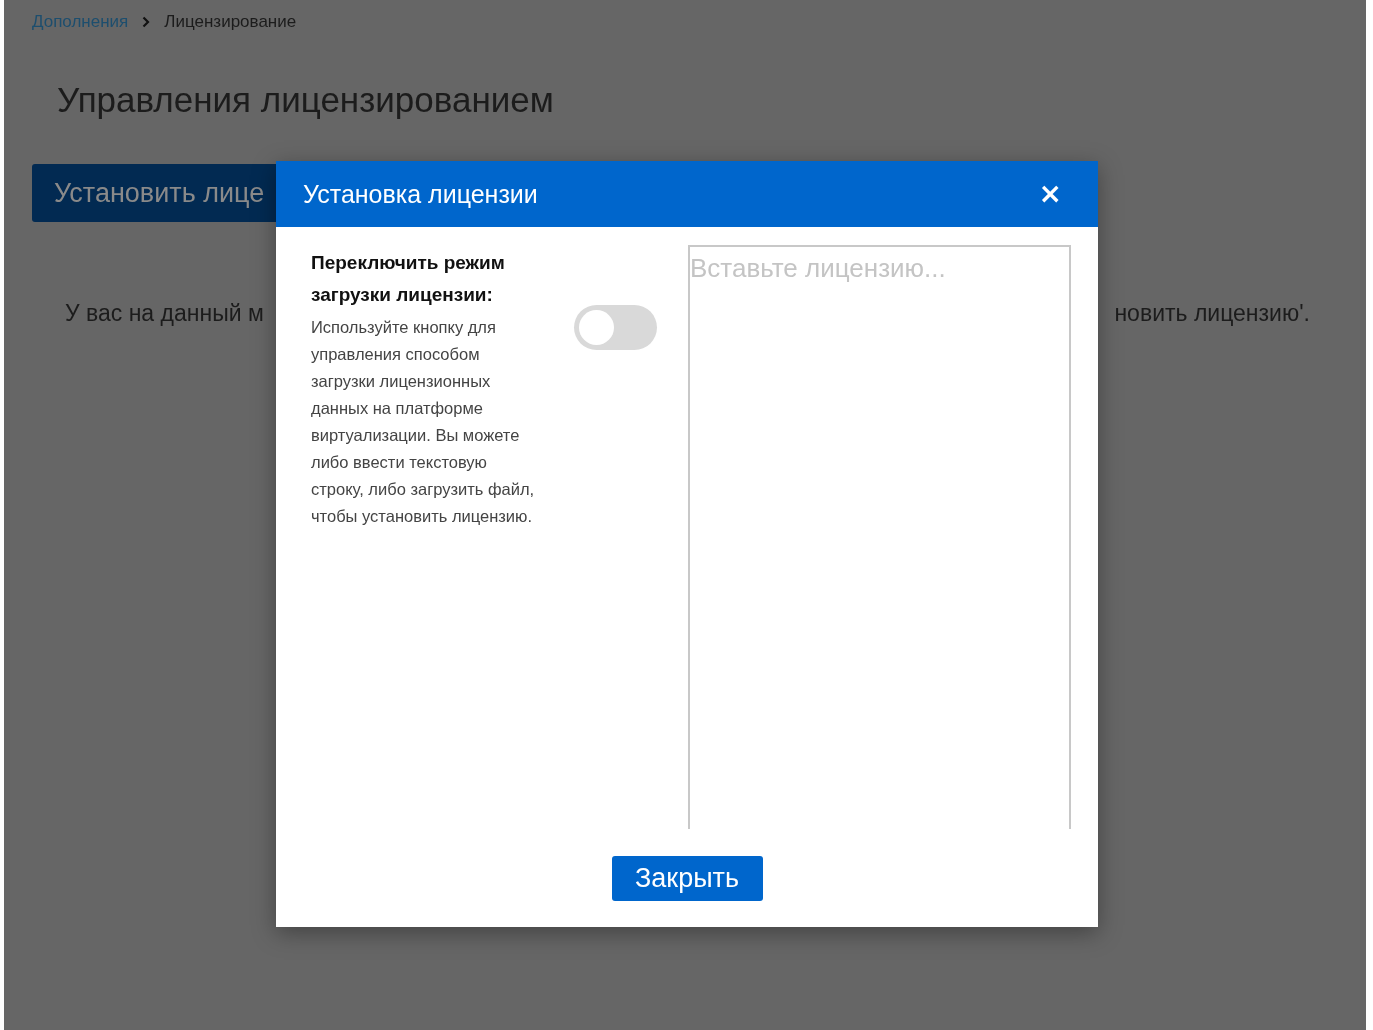  I want to click on mode-description: Используйте кнопку для управления способом загрузки лицензионных данных на платформе виртуализации. Вы можете либо ввести текстовую строку, либо загрузить файл, чтобы установить лицензию., so click(423, 422).